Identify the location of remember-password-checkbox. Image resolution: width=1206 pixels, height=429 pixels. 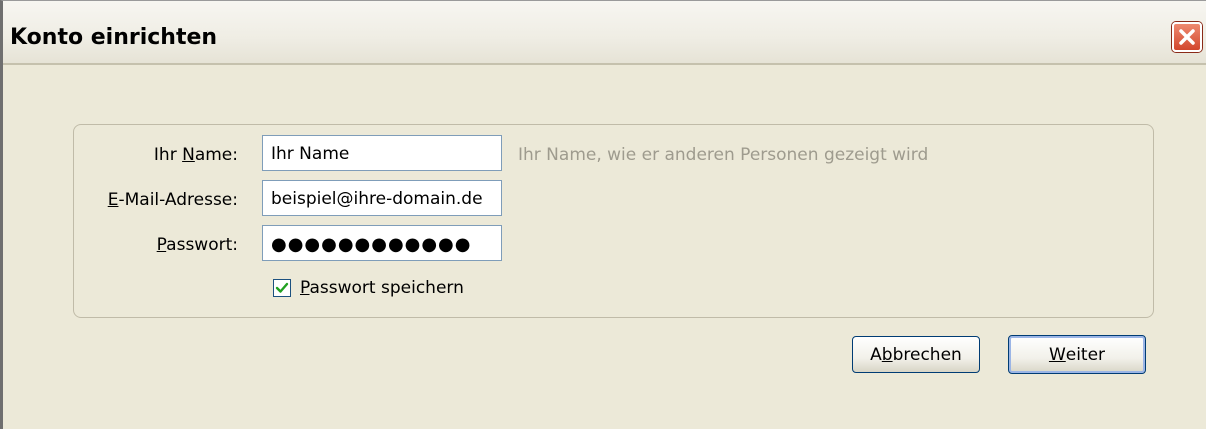
(282, 288).